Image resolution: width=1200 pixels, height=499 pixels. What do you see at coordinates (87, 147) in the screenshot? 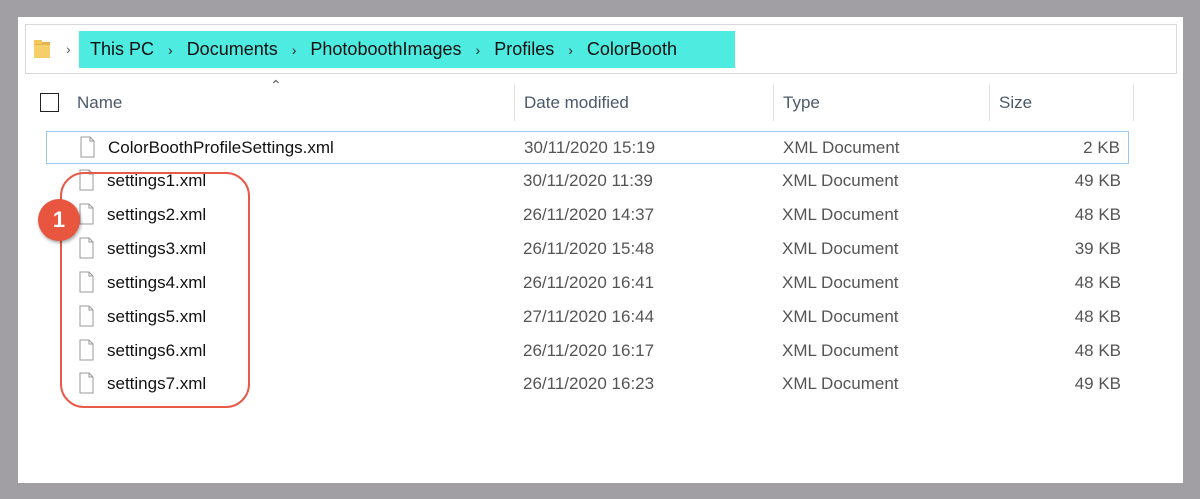
I see `file-icon` at bounding box center [87, 147].